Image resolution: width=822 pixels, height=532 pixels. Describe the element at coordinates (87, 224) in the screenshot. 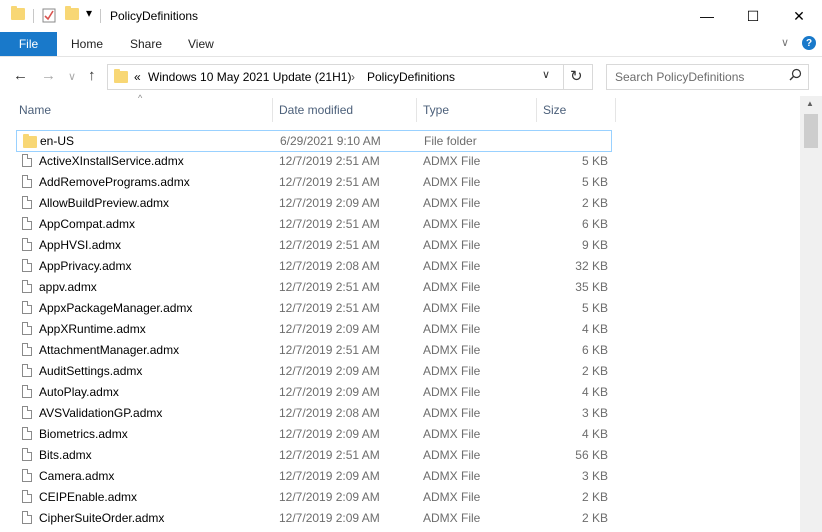

I see `file-name: AppCompat.admx` at that location.